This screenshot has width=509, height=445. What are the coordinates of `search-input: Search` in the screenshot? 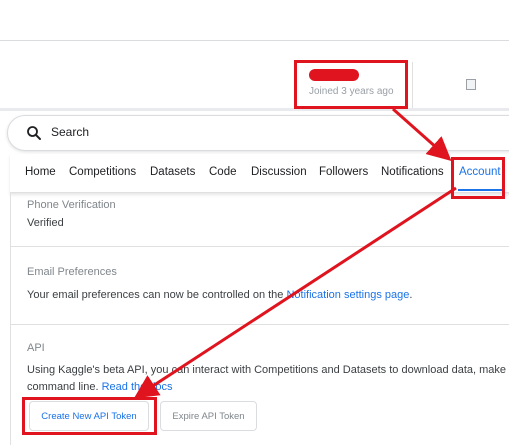 It's located at (70, 132).